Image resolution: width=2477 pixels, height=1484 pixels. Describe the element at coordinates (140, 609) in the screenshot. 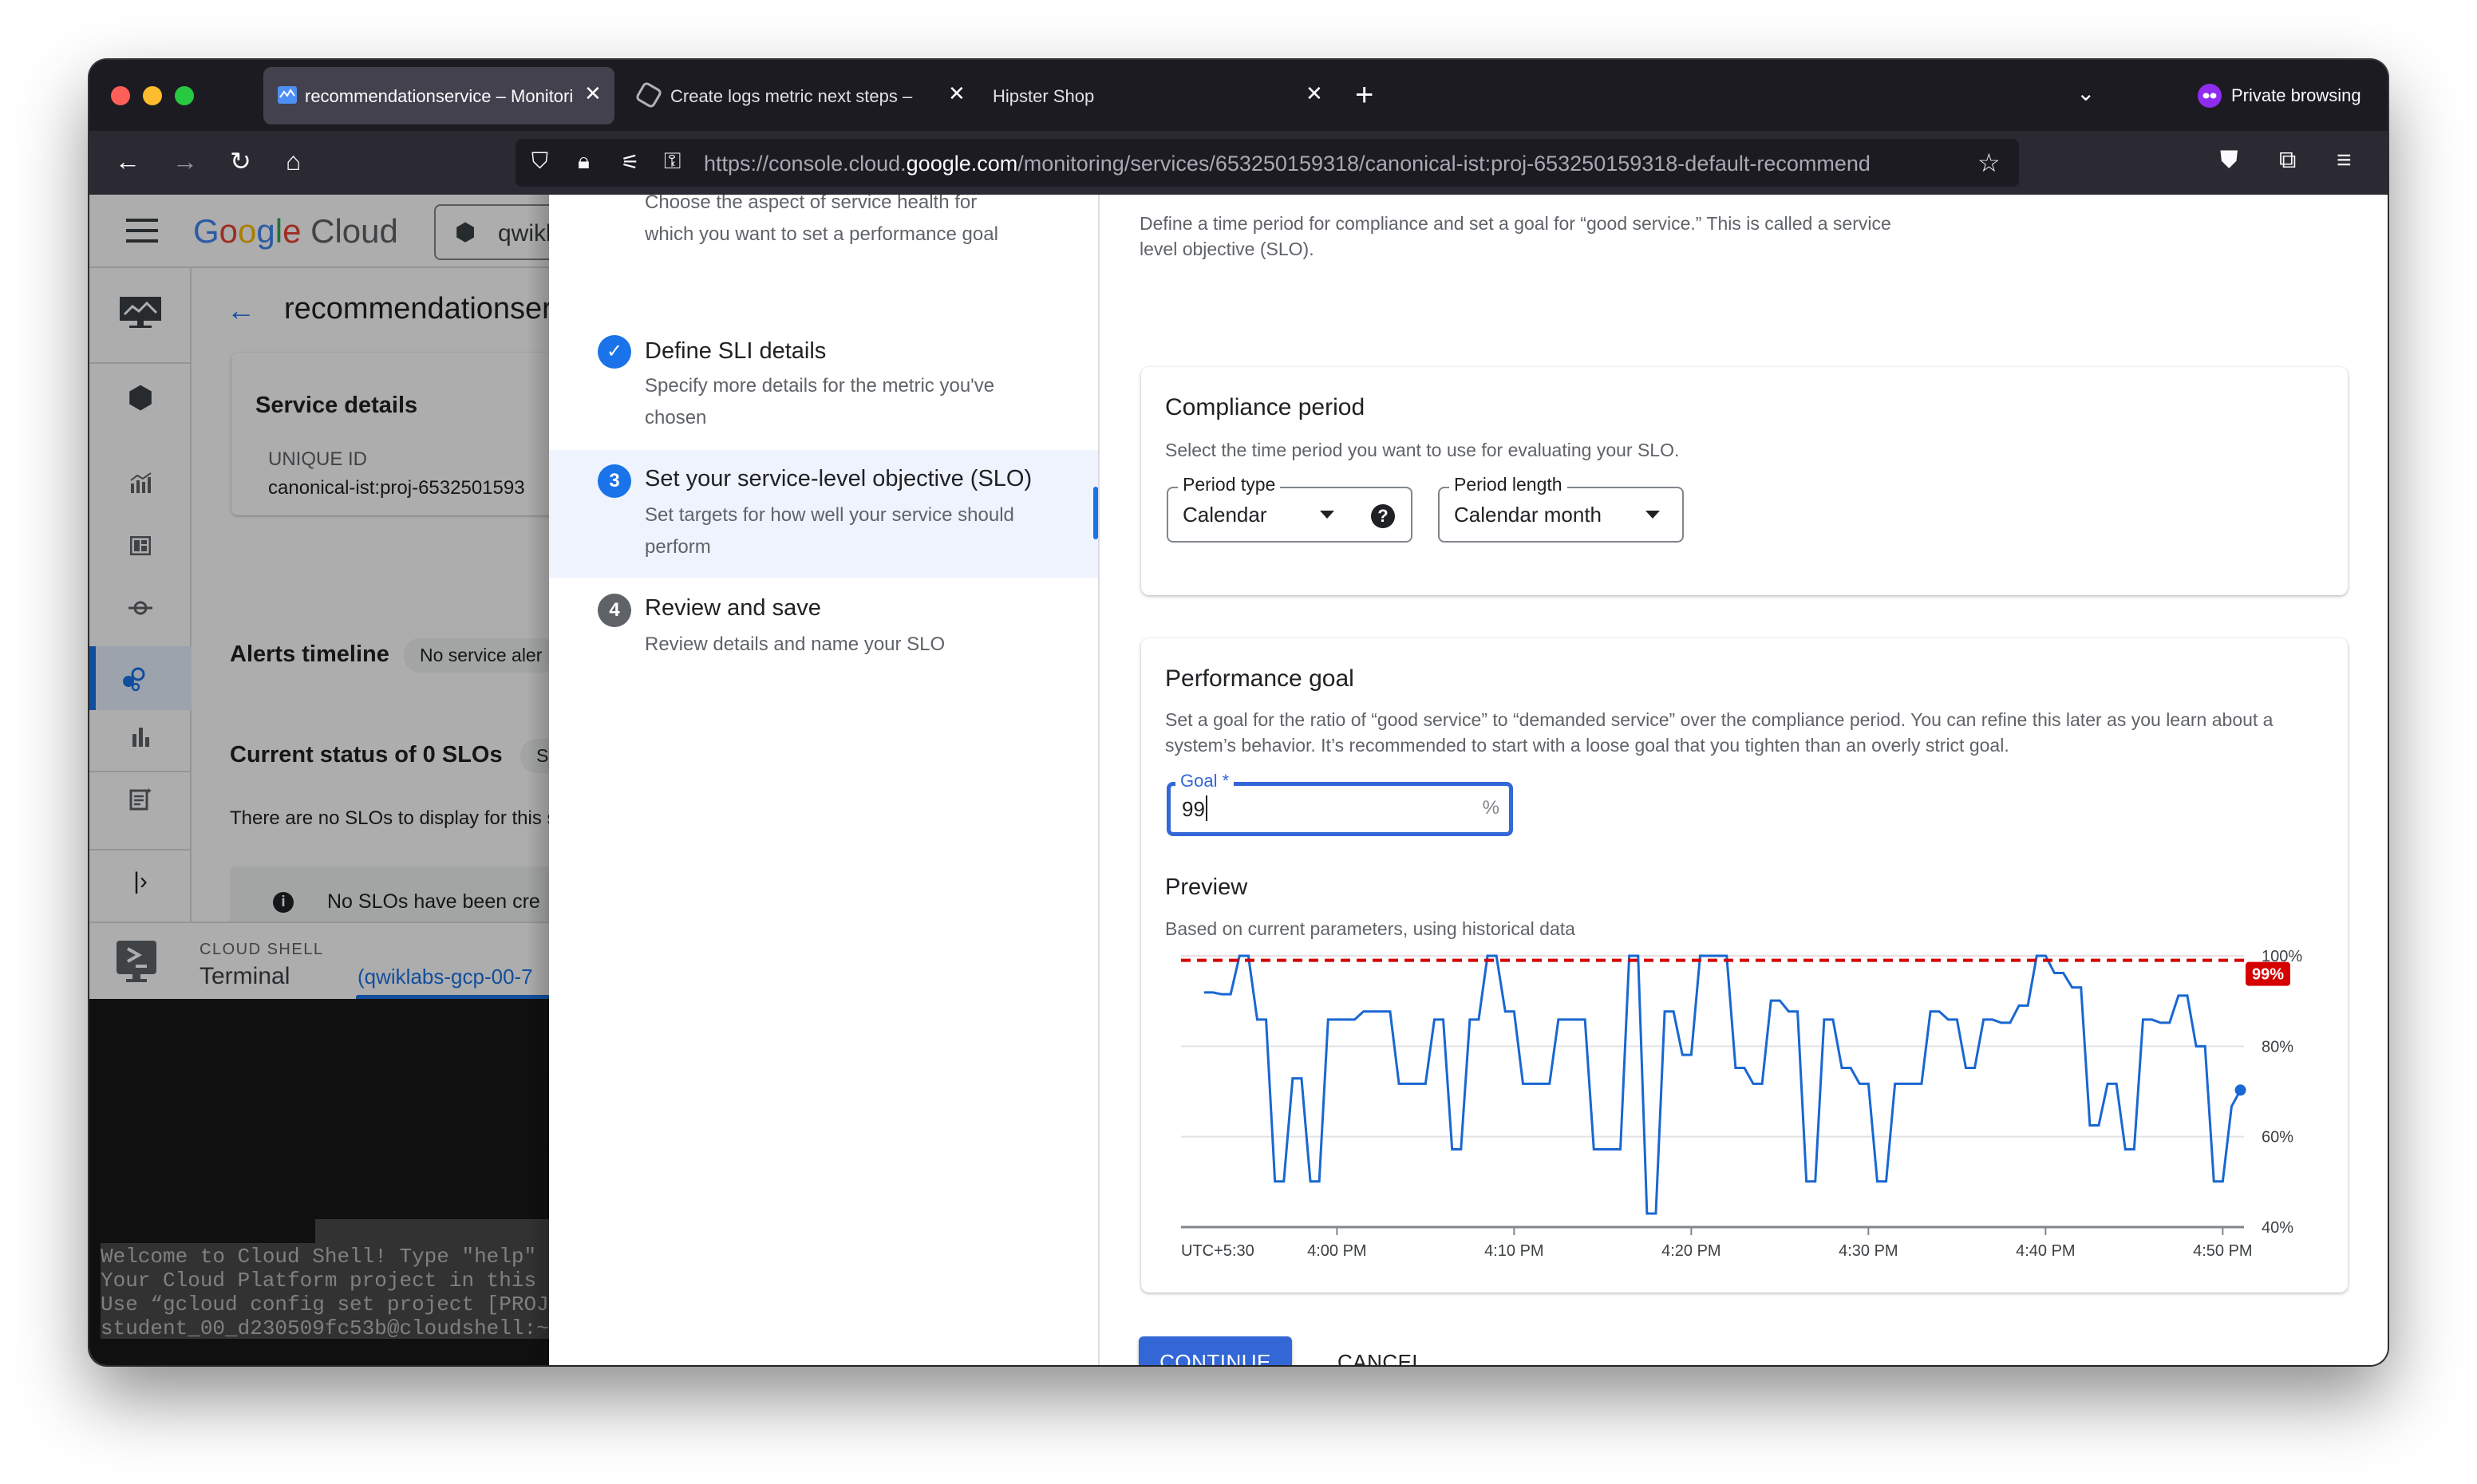

I see `uptime-checks-icon` at that location.